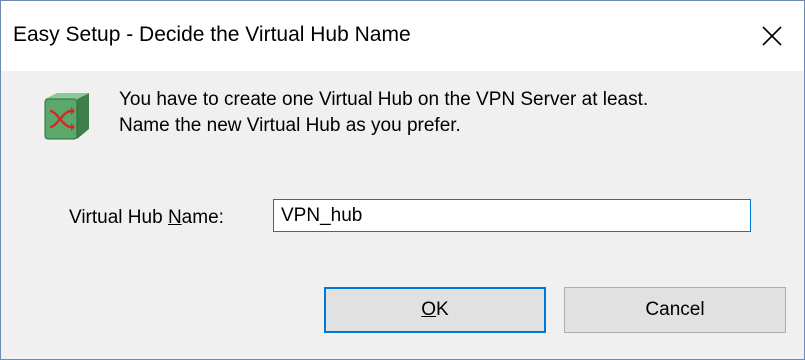 Image resolution: width=805 pixels, height=360 pixels. What do you see at coordinates (290, 125) in the screenshot?
I see `instruction-line-2: Name the new Virtual Hub as you prefer.` at bounding box center [290, 125].